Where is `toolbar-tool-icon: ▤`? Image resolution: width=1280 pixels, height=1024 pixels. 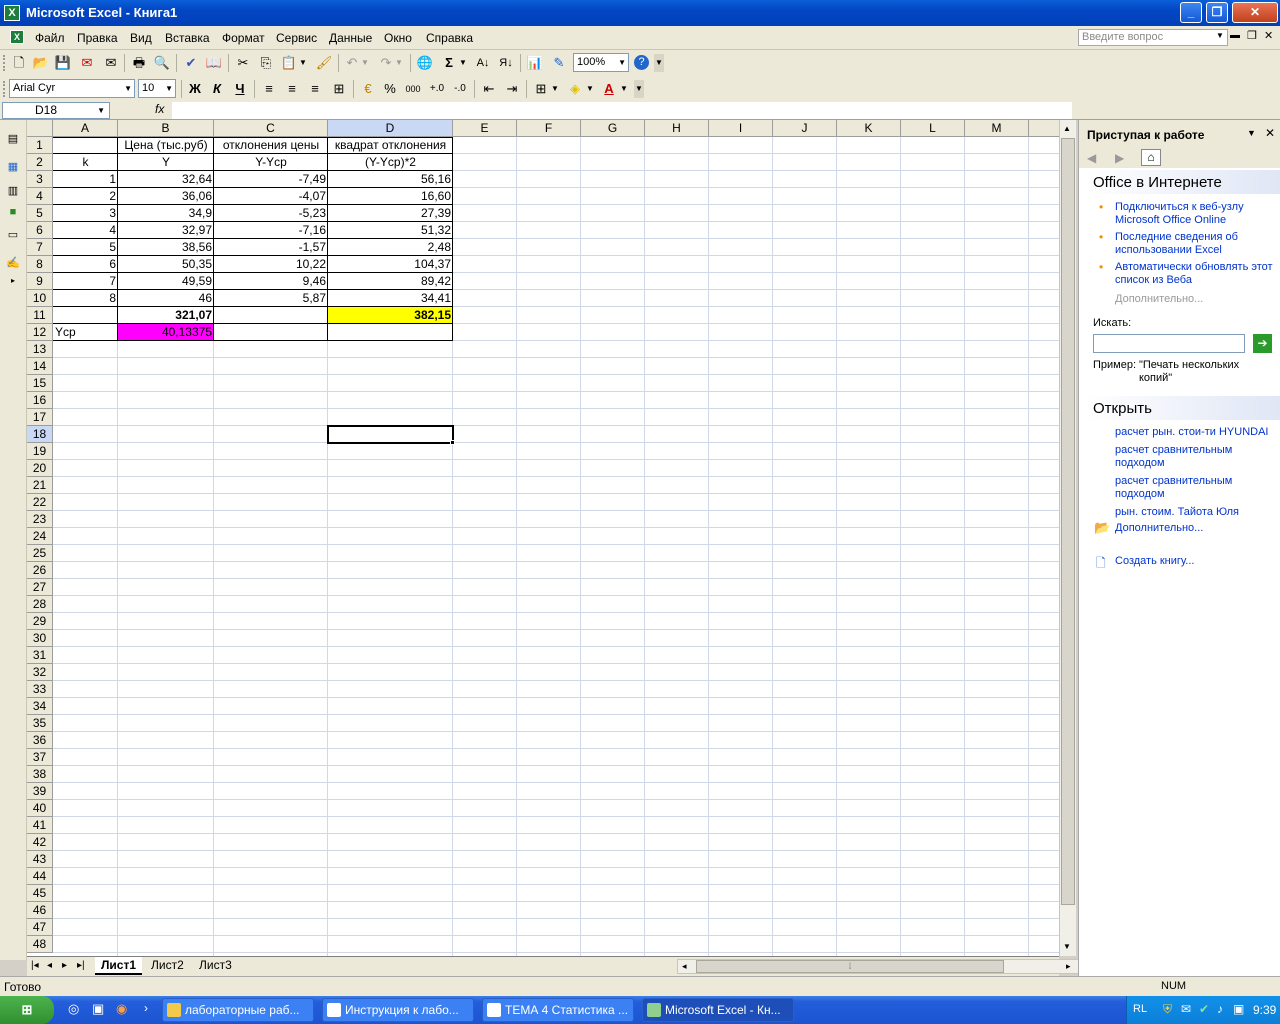 toolbar-tool-icon: ▤ is located at coordinates (13, 140).